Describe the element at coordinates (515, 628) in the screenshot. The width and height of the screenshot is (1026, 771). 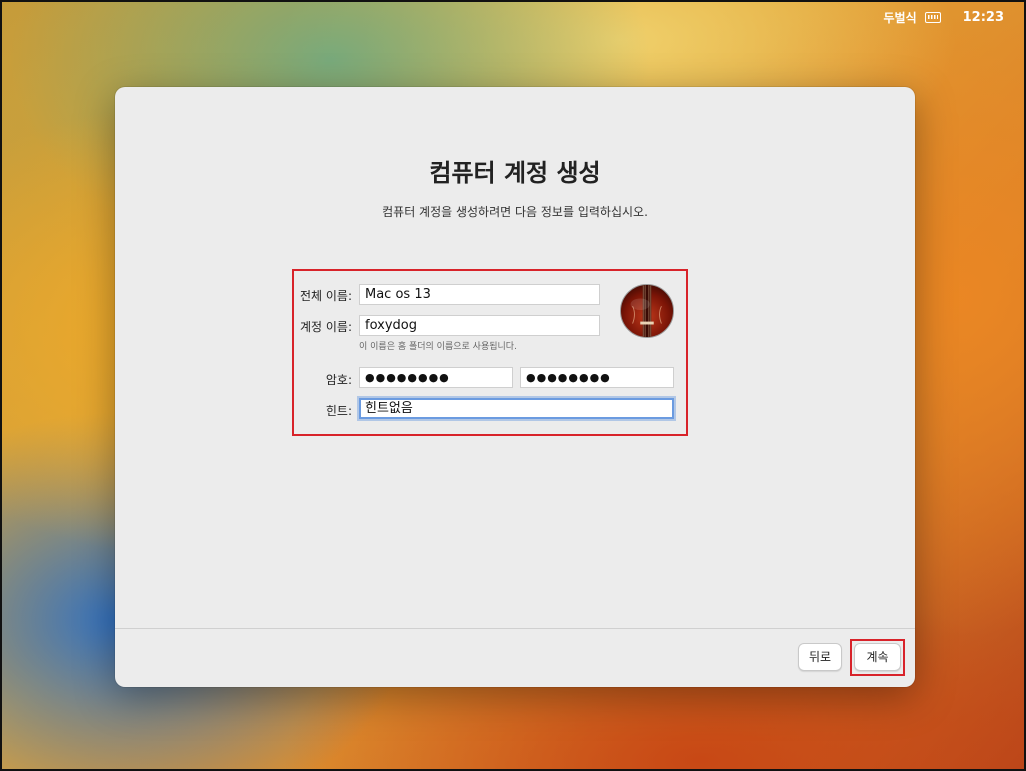
I see `footer-divider` at that location.